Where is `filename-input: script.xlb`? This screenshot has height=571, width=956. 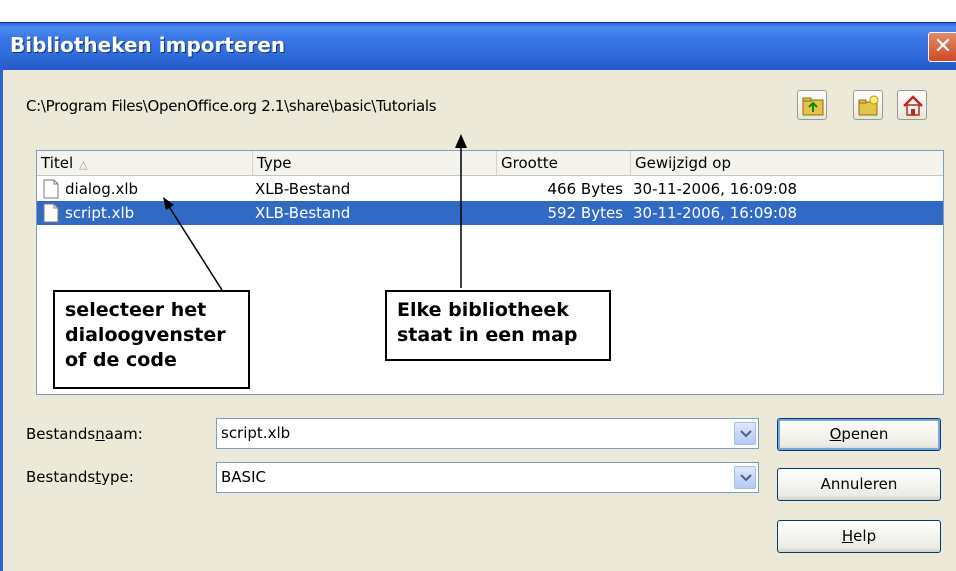
filename-input: script.xlb is located at coordinates (255, 433).